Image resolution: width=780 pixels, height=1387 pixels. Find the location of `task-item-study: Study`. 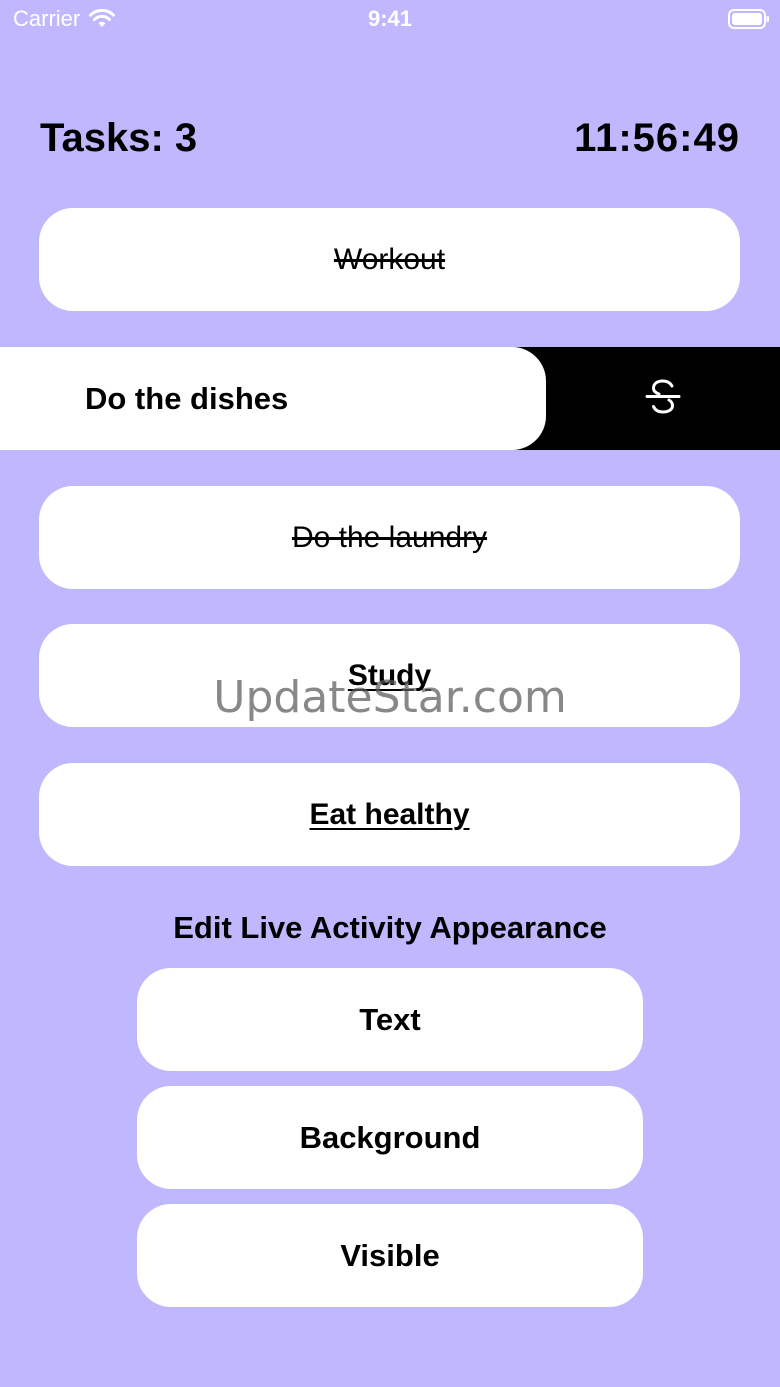

task-item-study: Study is located at coordinates (389, 675).